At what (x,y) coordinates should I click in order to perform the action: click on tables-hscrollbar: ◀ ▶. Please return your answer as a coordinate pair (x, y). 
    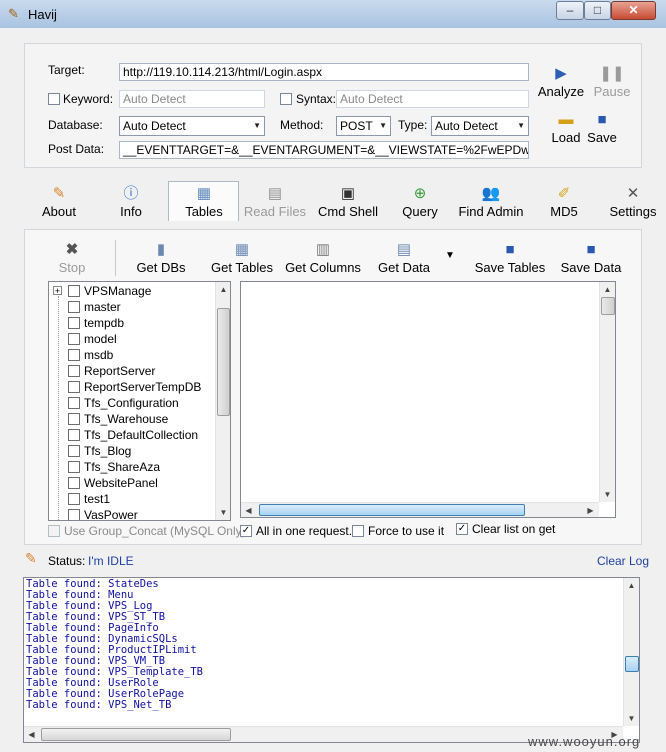
    Looking at the image, I should click on (420, 509).